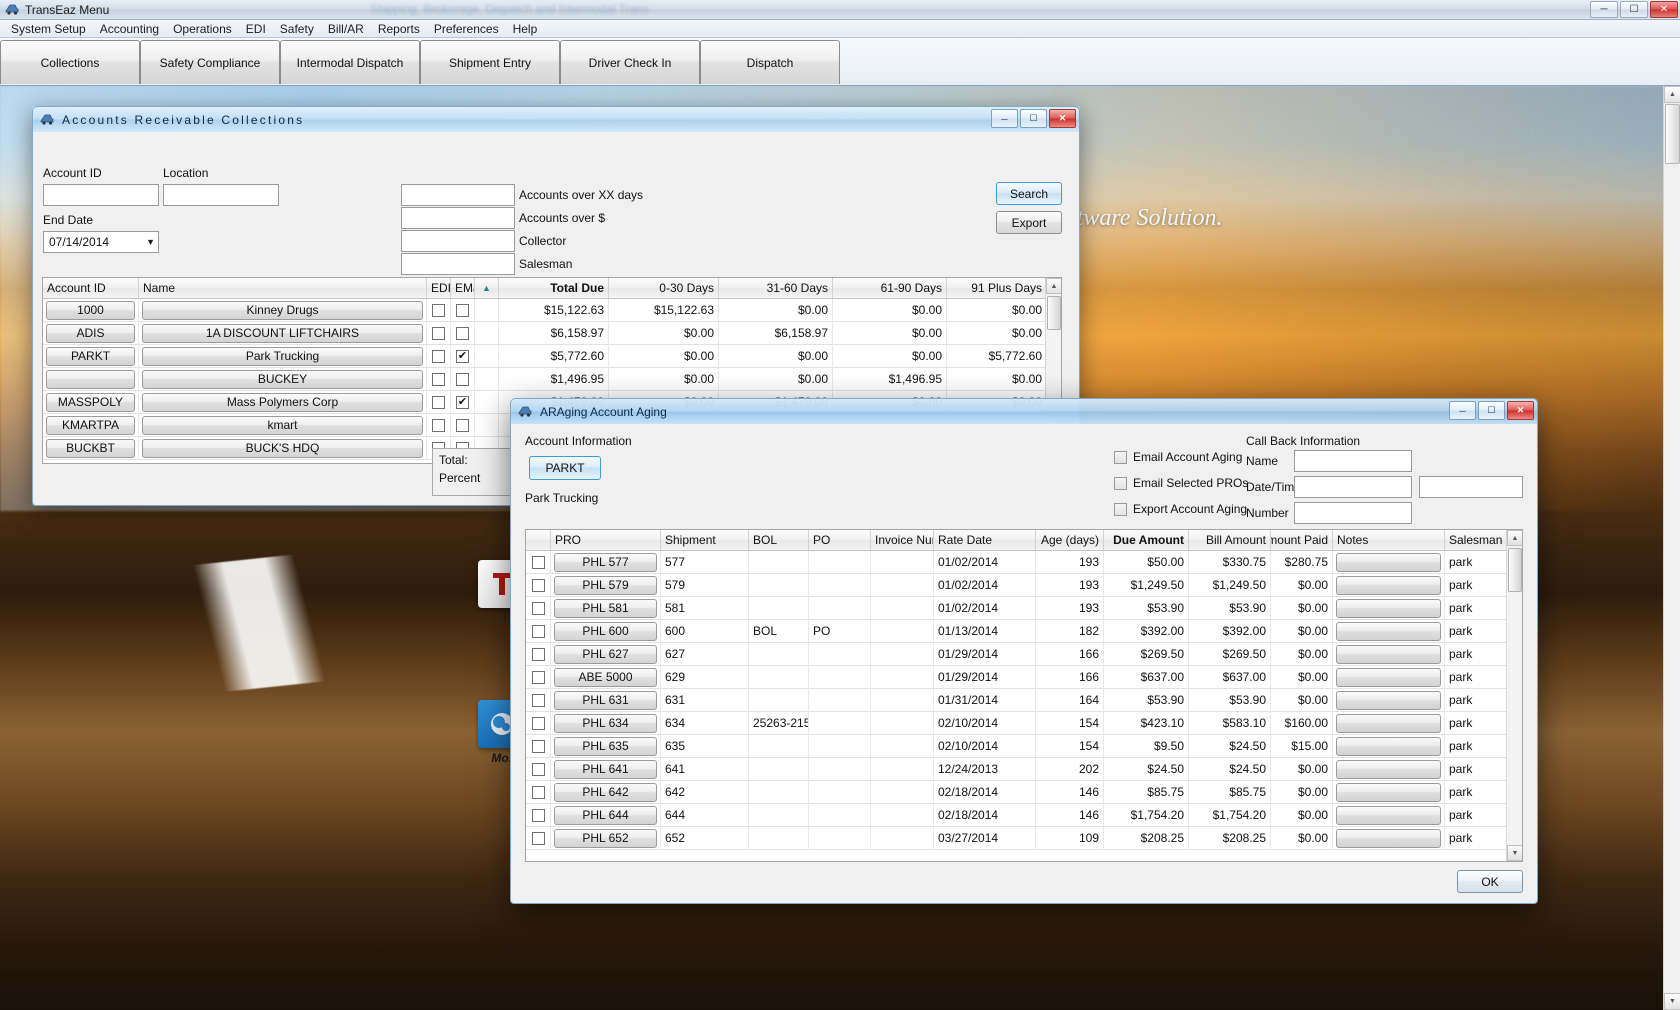  Describe the element at coordinates (90, 425) in the screenshot. I see `account-id-button: KMARTPA` at that location.